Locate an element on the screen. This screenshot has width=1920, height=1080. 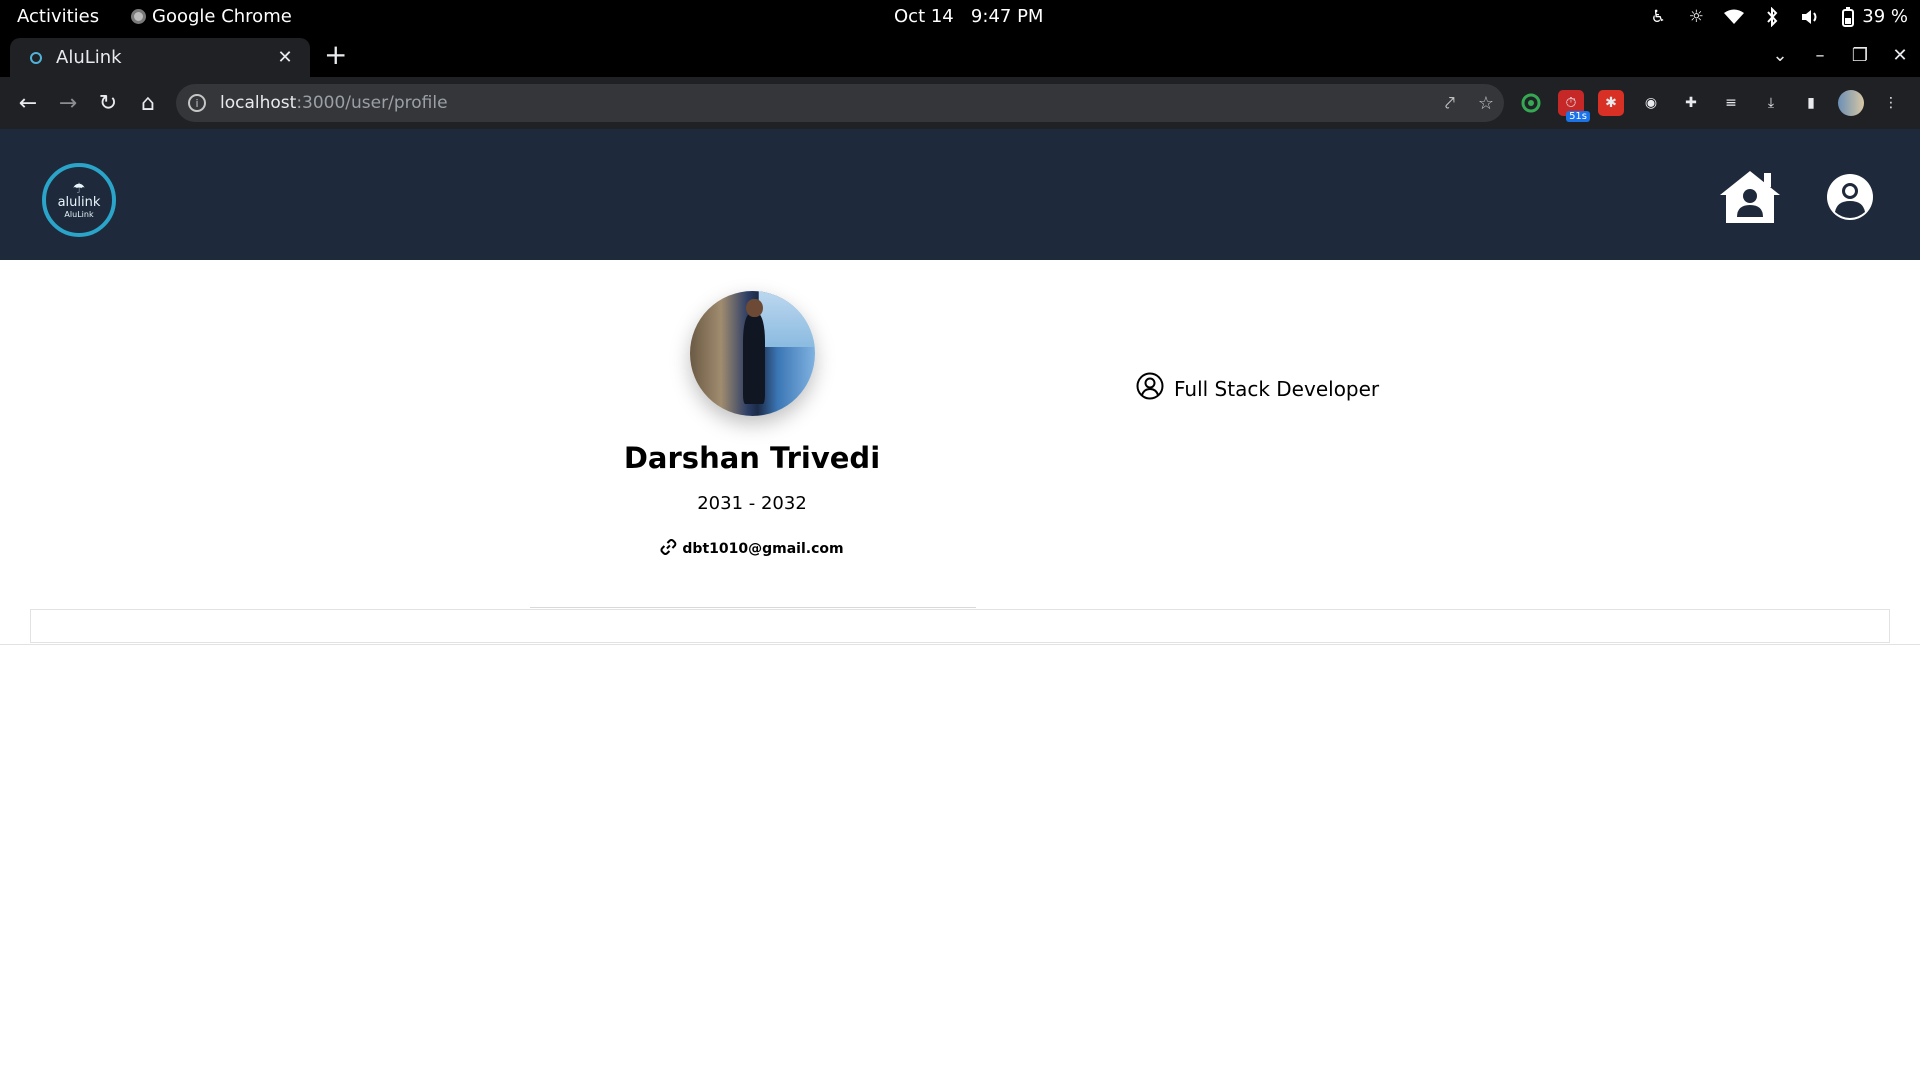
app-navbar: ☂ alulink AluLink is located at coordinates (960, 194).